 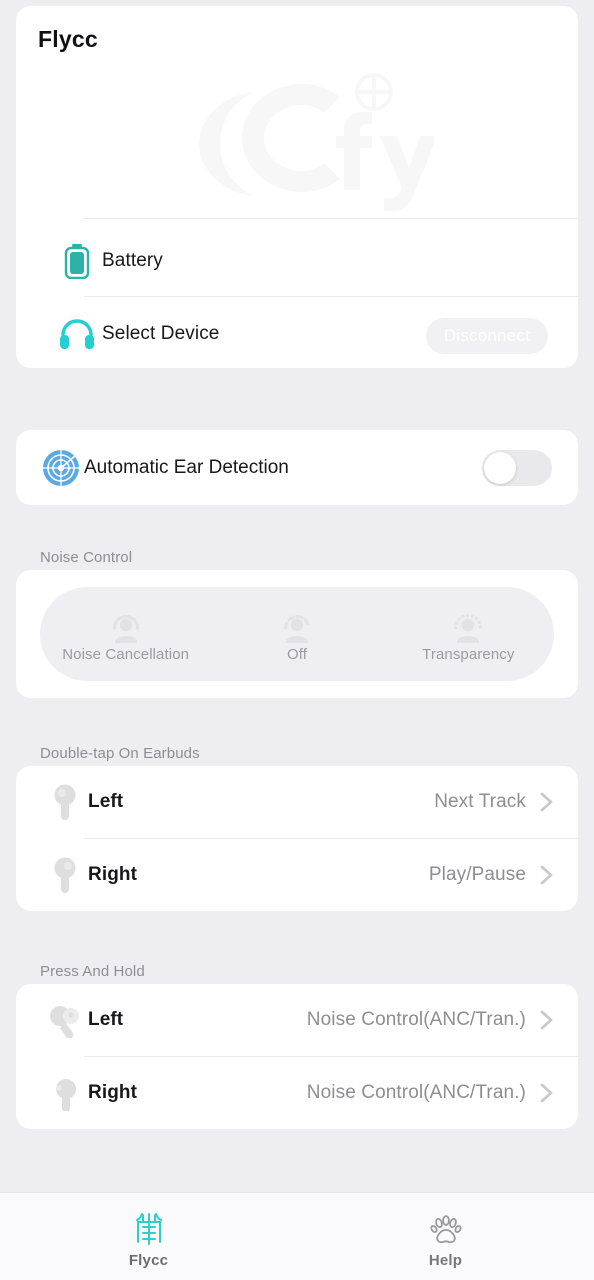 What do you see at coordinates (186, 467) in the screenshot?
I see `automatic-ear-detection-label: Automatic Ear Detection` at bounding box center [186, 467].